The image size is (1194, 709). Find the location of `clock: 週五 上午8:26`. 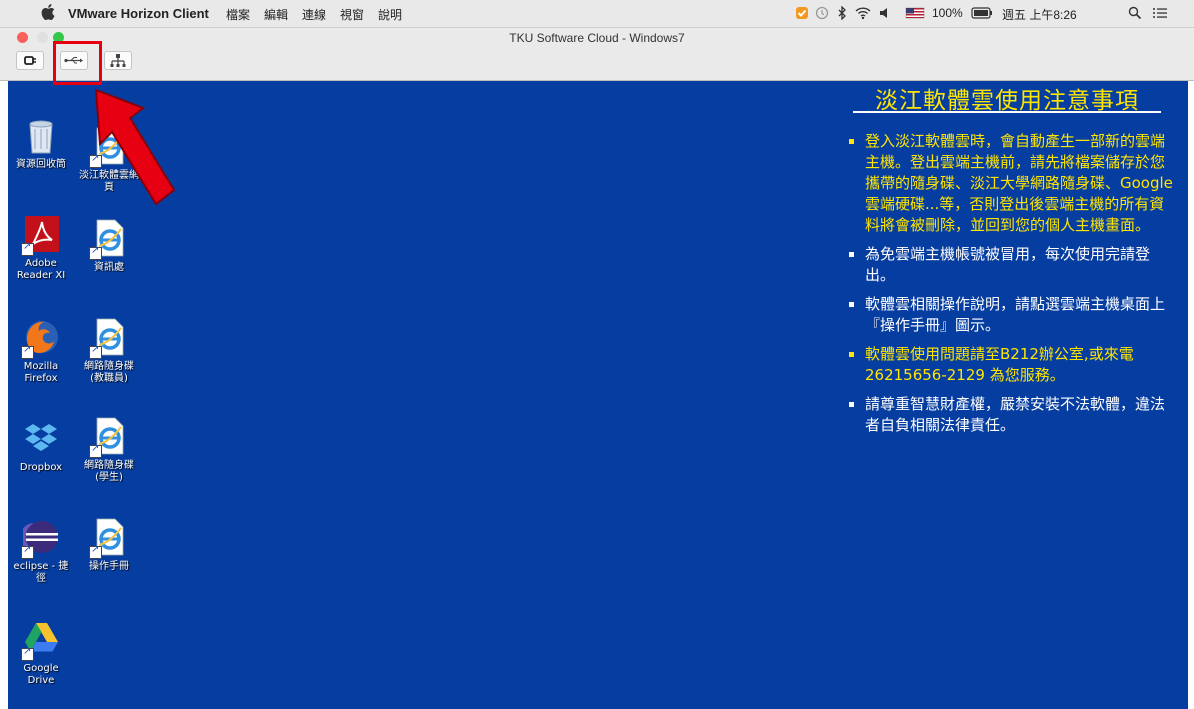

clock: 週五 上午8:26 is located at coordinates (1039, 14).